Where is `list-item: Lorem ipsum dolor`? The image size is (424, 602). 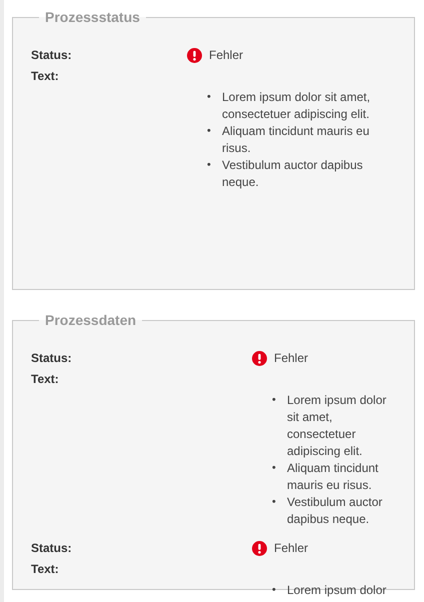 list-item: Lorem ipsum dolor is located at coordinates (337, 590).